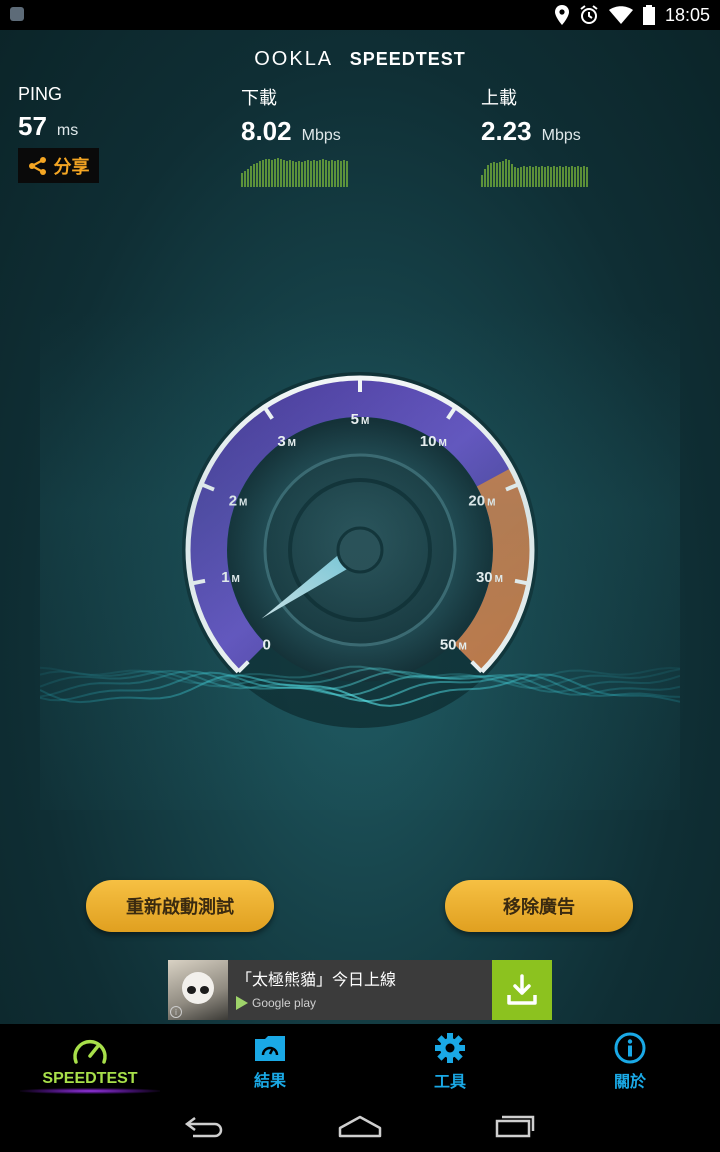  I want to click on status-right: 18:05, so click(632, 15).